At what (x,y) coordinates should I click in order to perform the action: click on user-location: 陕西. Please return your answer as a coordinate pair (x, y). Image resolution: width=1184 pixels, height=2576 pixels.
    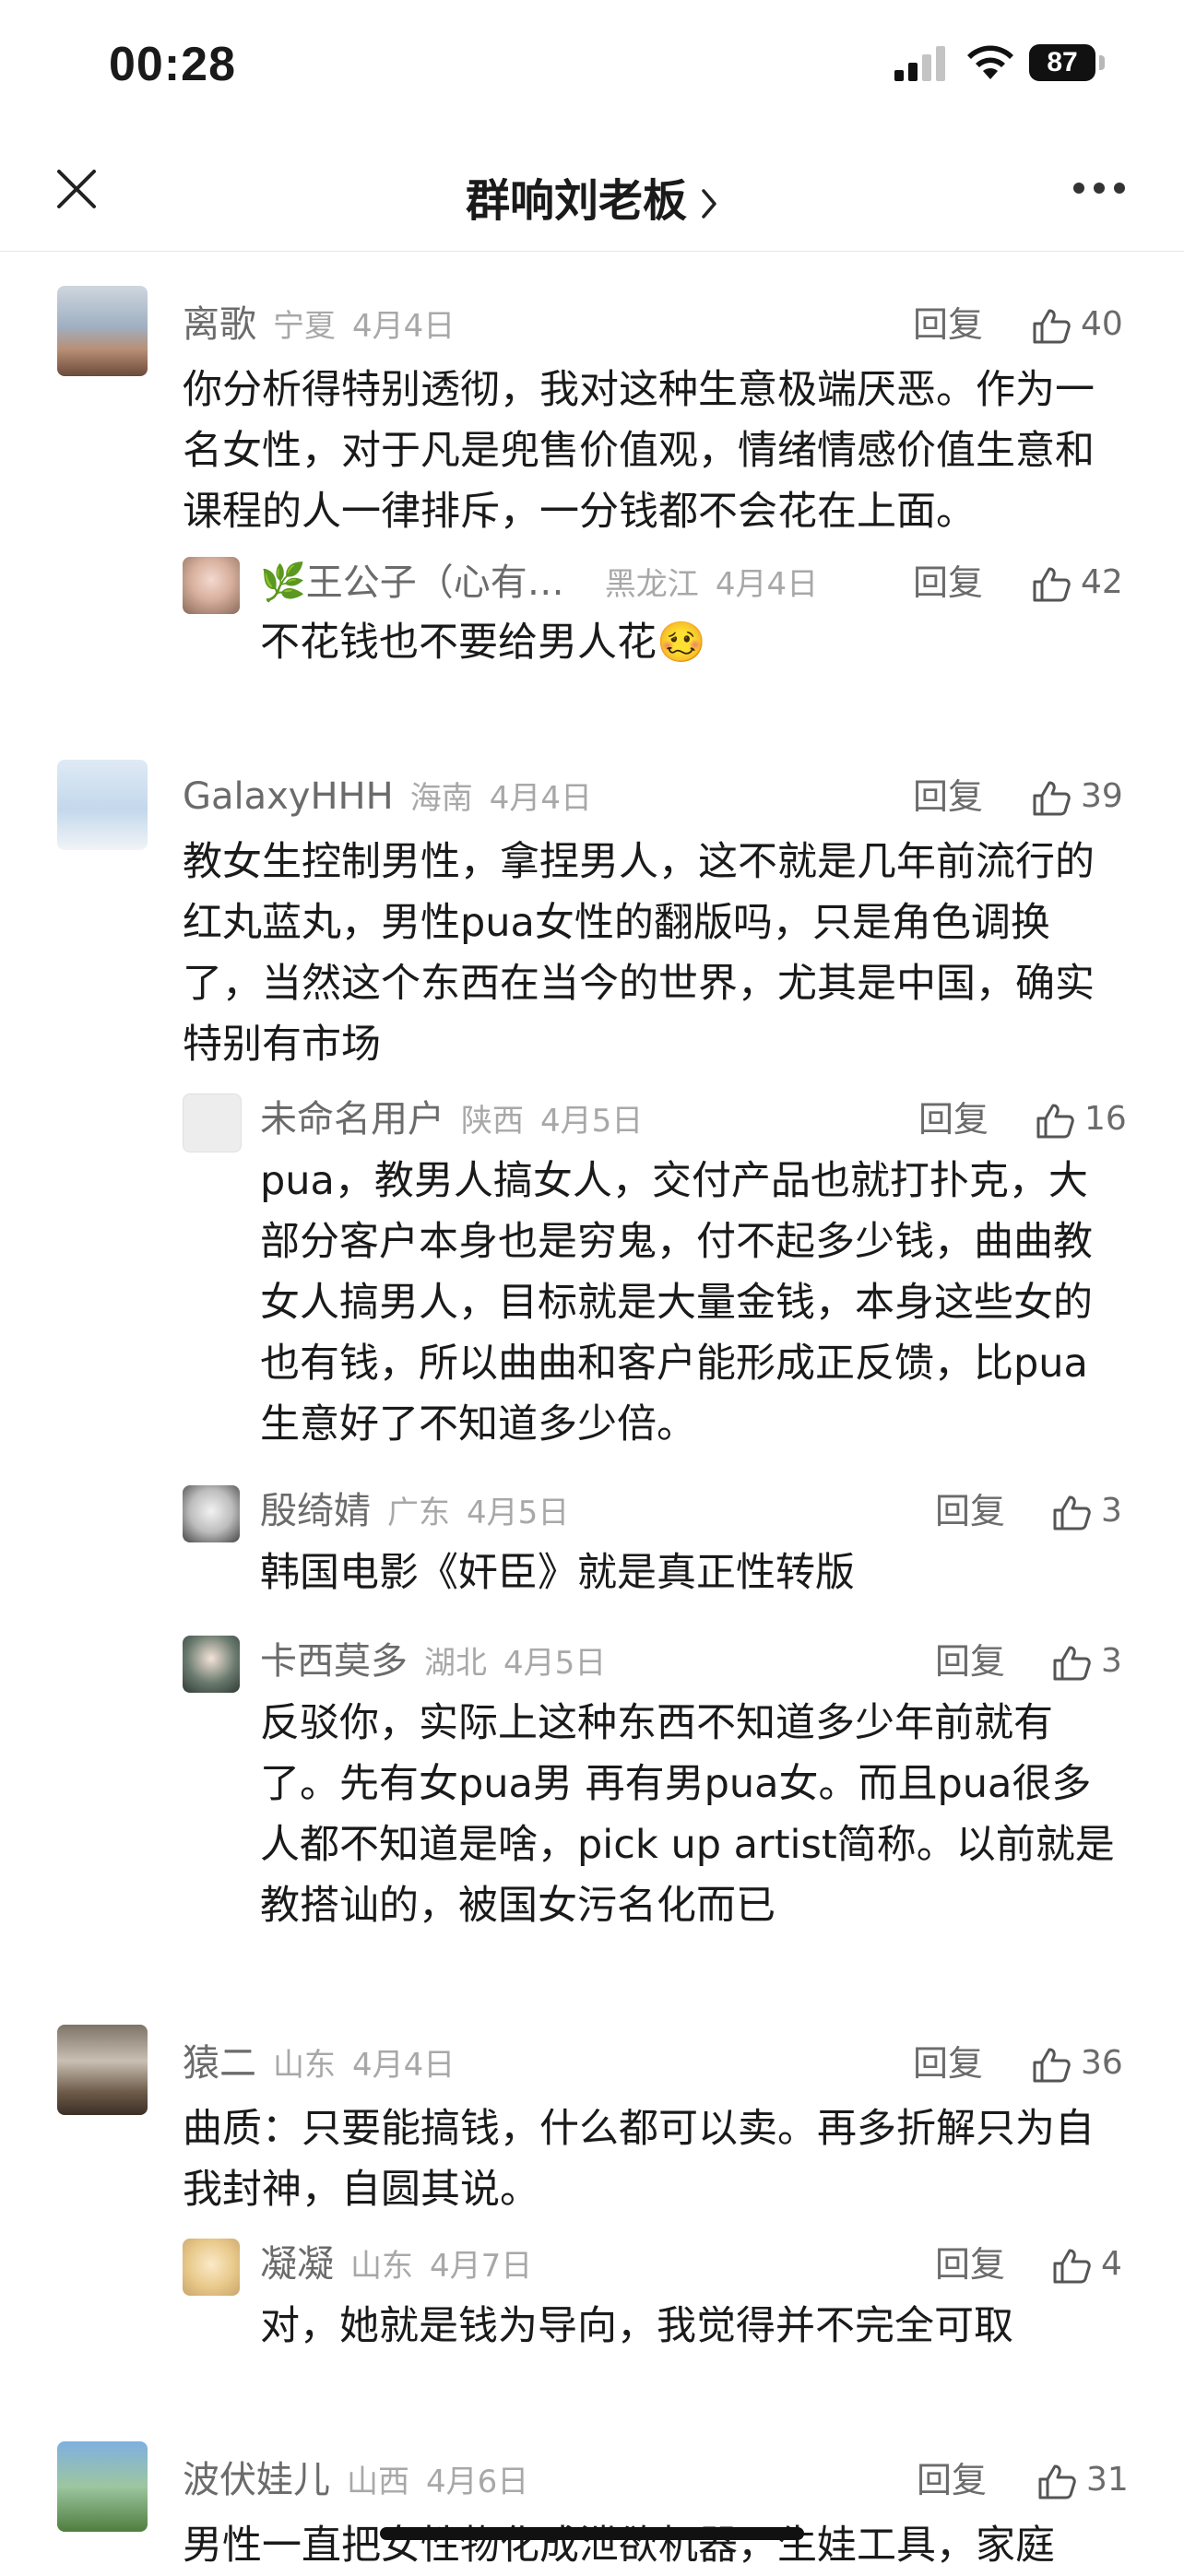
    Looking at the image, I should click on (492, 1121).